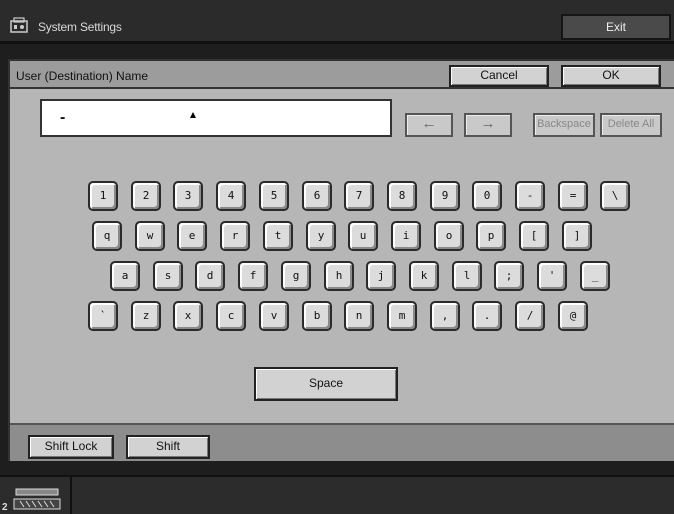 The height and width of the screenshot is (514, 674). Describe the element at coordinates (71, 495) in the screenshot. I see `status-divider` at that location.